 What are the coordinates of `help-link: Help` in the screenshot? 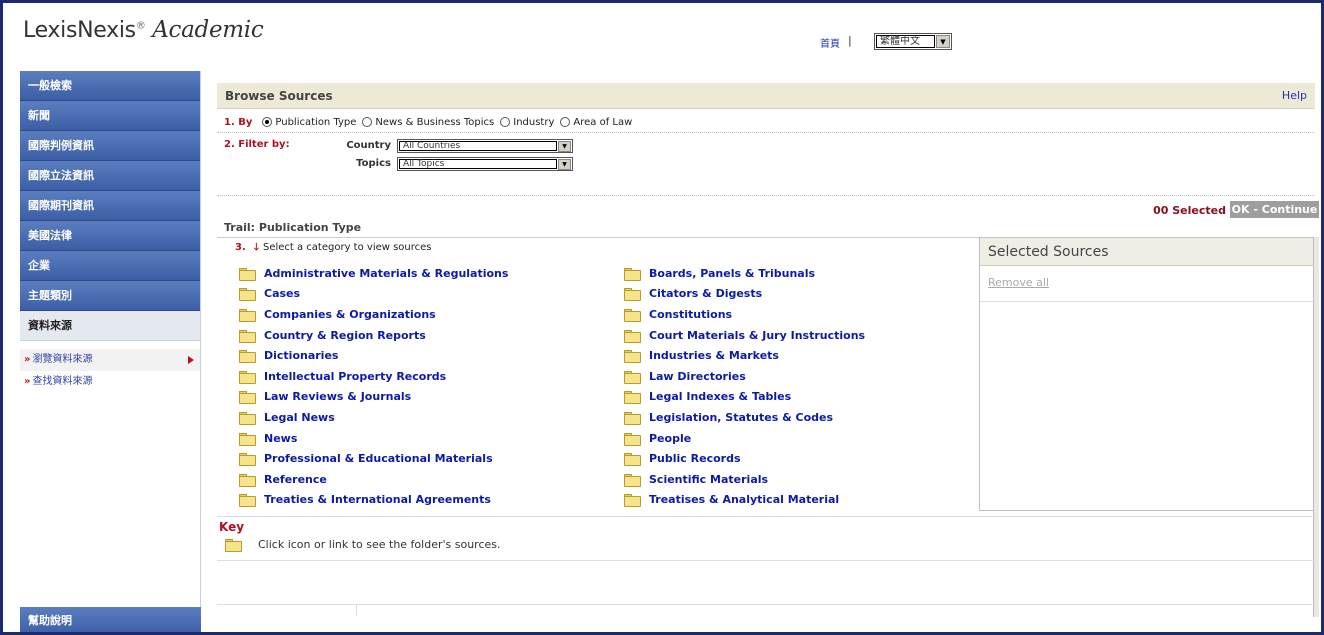 It's located at (1294, 95).